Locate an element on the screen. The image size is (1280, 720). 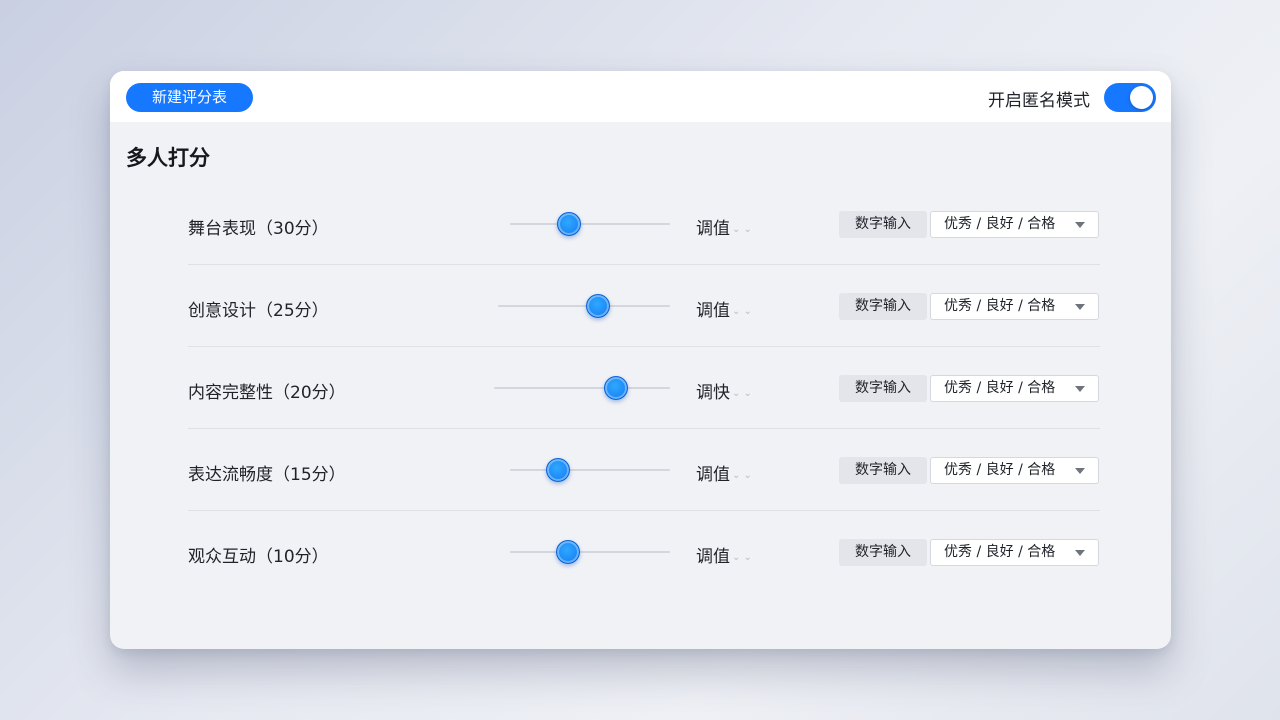
criterion-row: 内容完整性（20分） 调快 ⌄ ⌄ 数字输入 优秀 / 良好 / 合格 is located at coordinates (644, 388).